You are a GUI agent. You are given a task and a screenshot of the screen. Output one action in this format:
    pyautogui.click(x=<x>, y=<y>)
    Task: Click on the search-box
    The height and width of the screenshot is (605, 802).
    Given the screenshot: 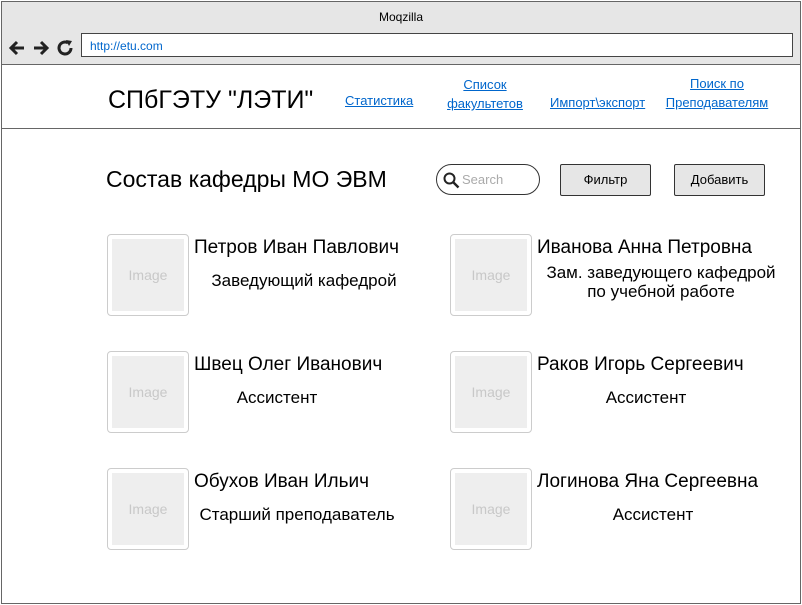 What is the action you would take?
    pyautogui.click(x=488, y=179)
    